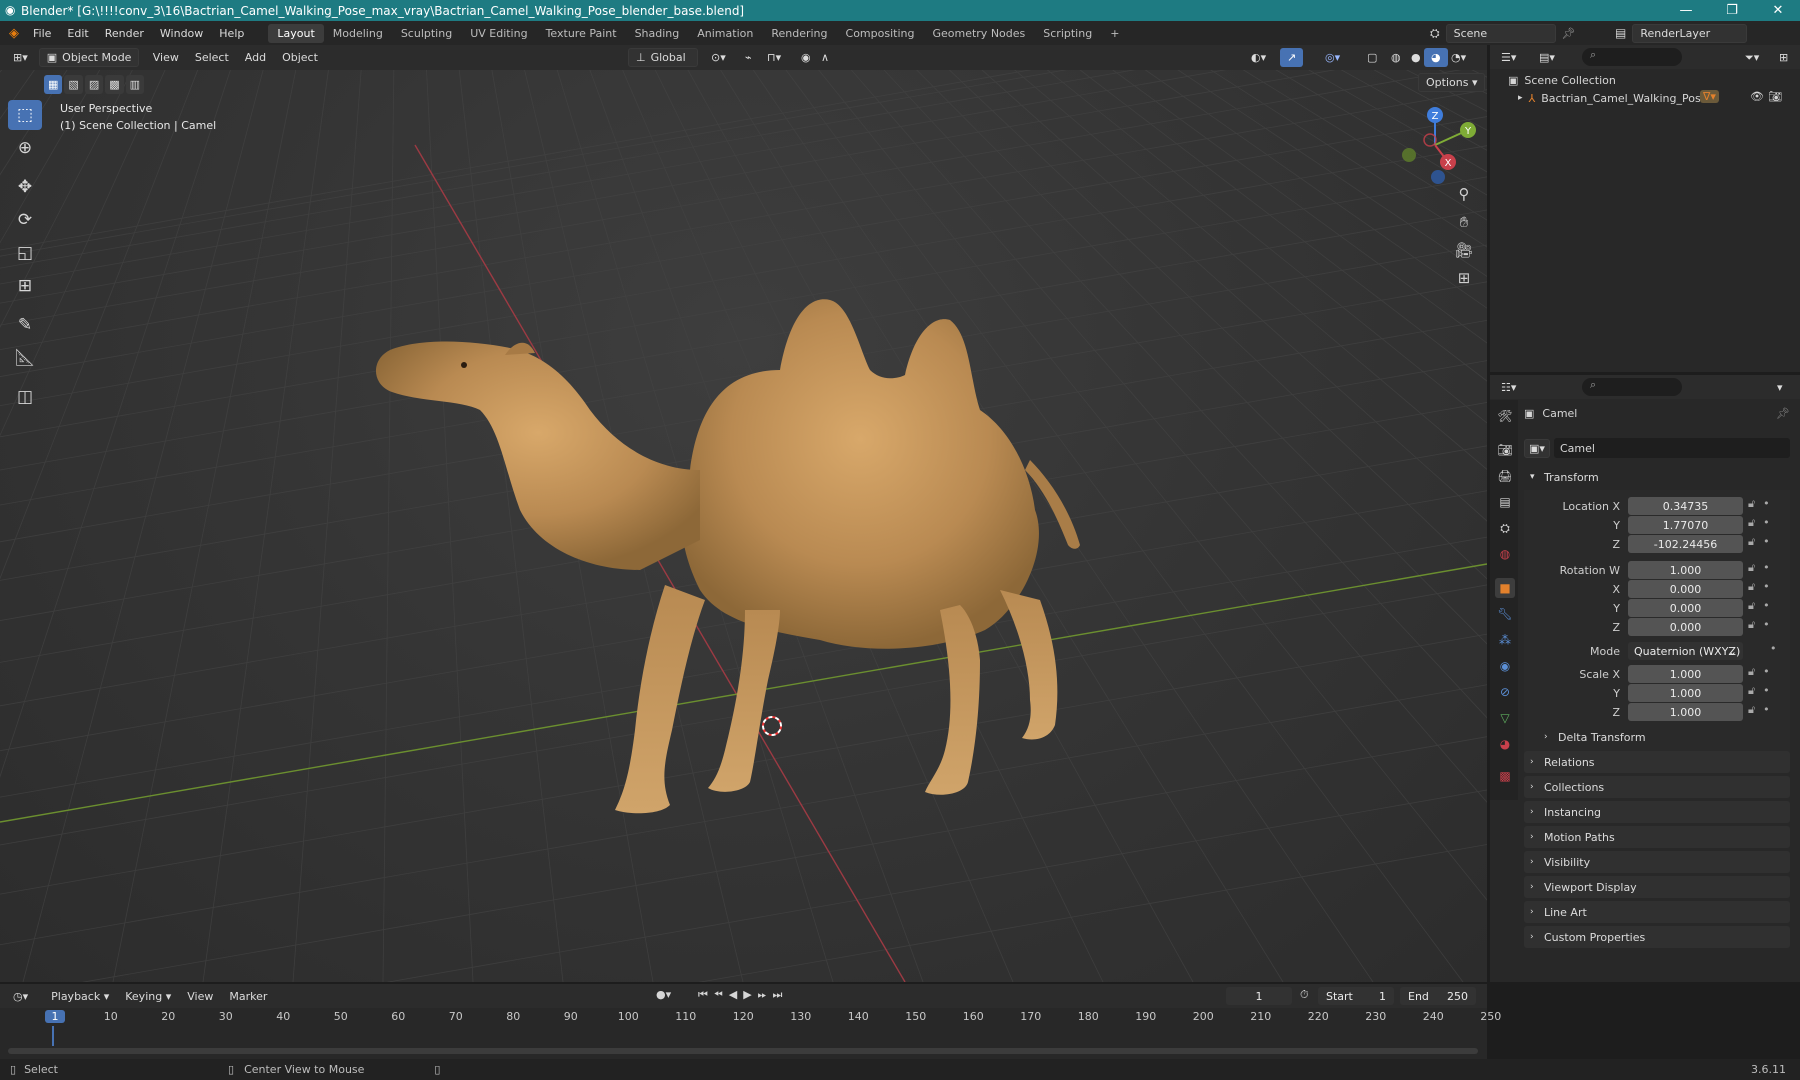  What do you see at coordinates (1409, 155) in the screenshot?
I see `neg-y-axis-icon` at bounding box center [1409, 155].